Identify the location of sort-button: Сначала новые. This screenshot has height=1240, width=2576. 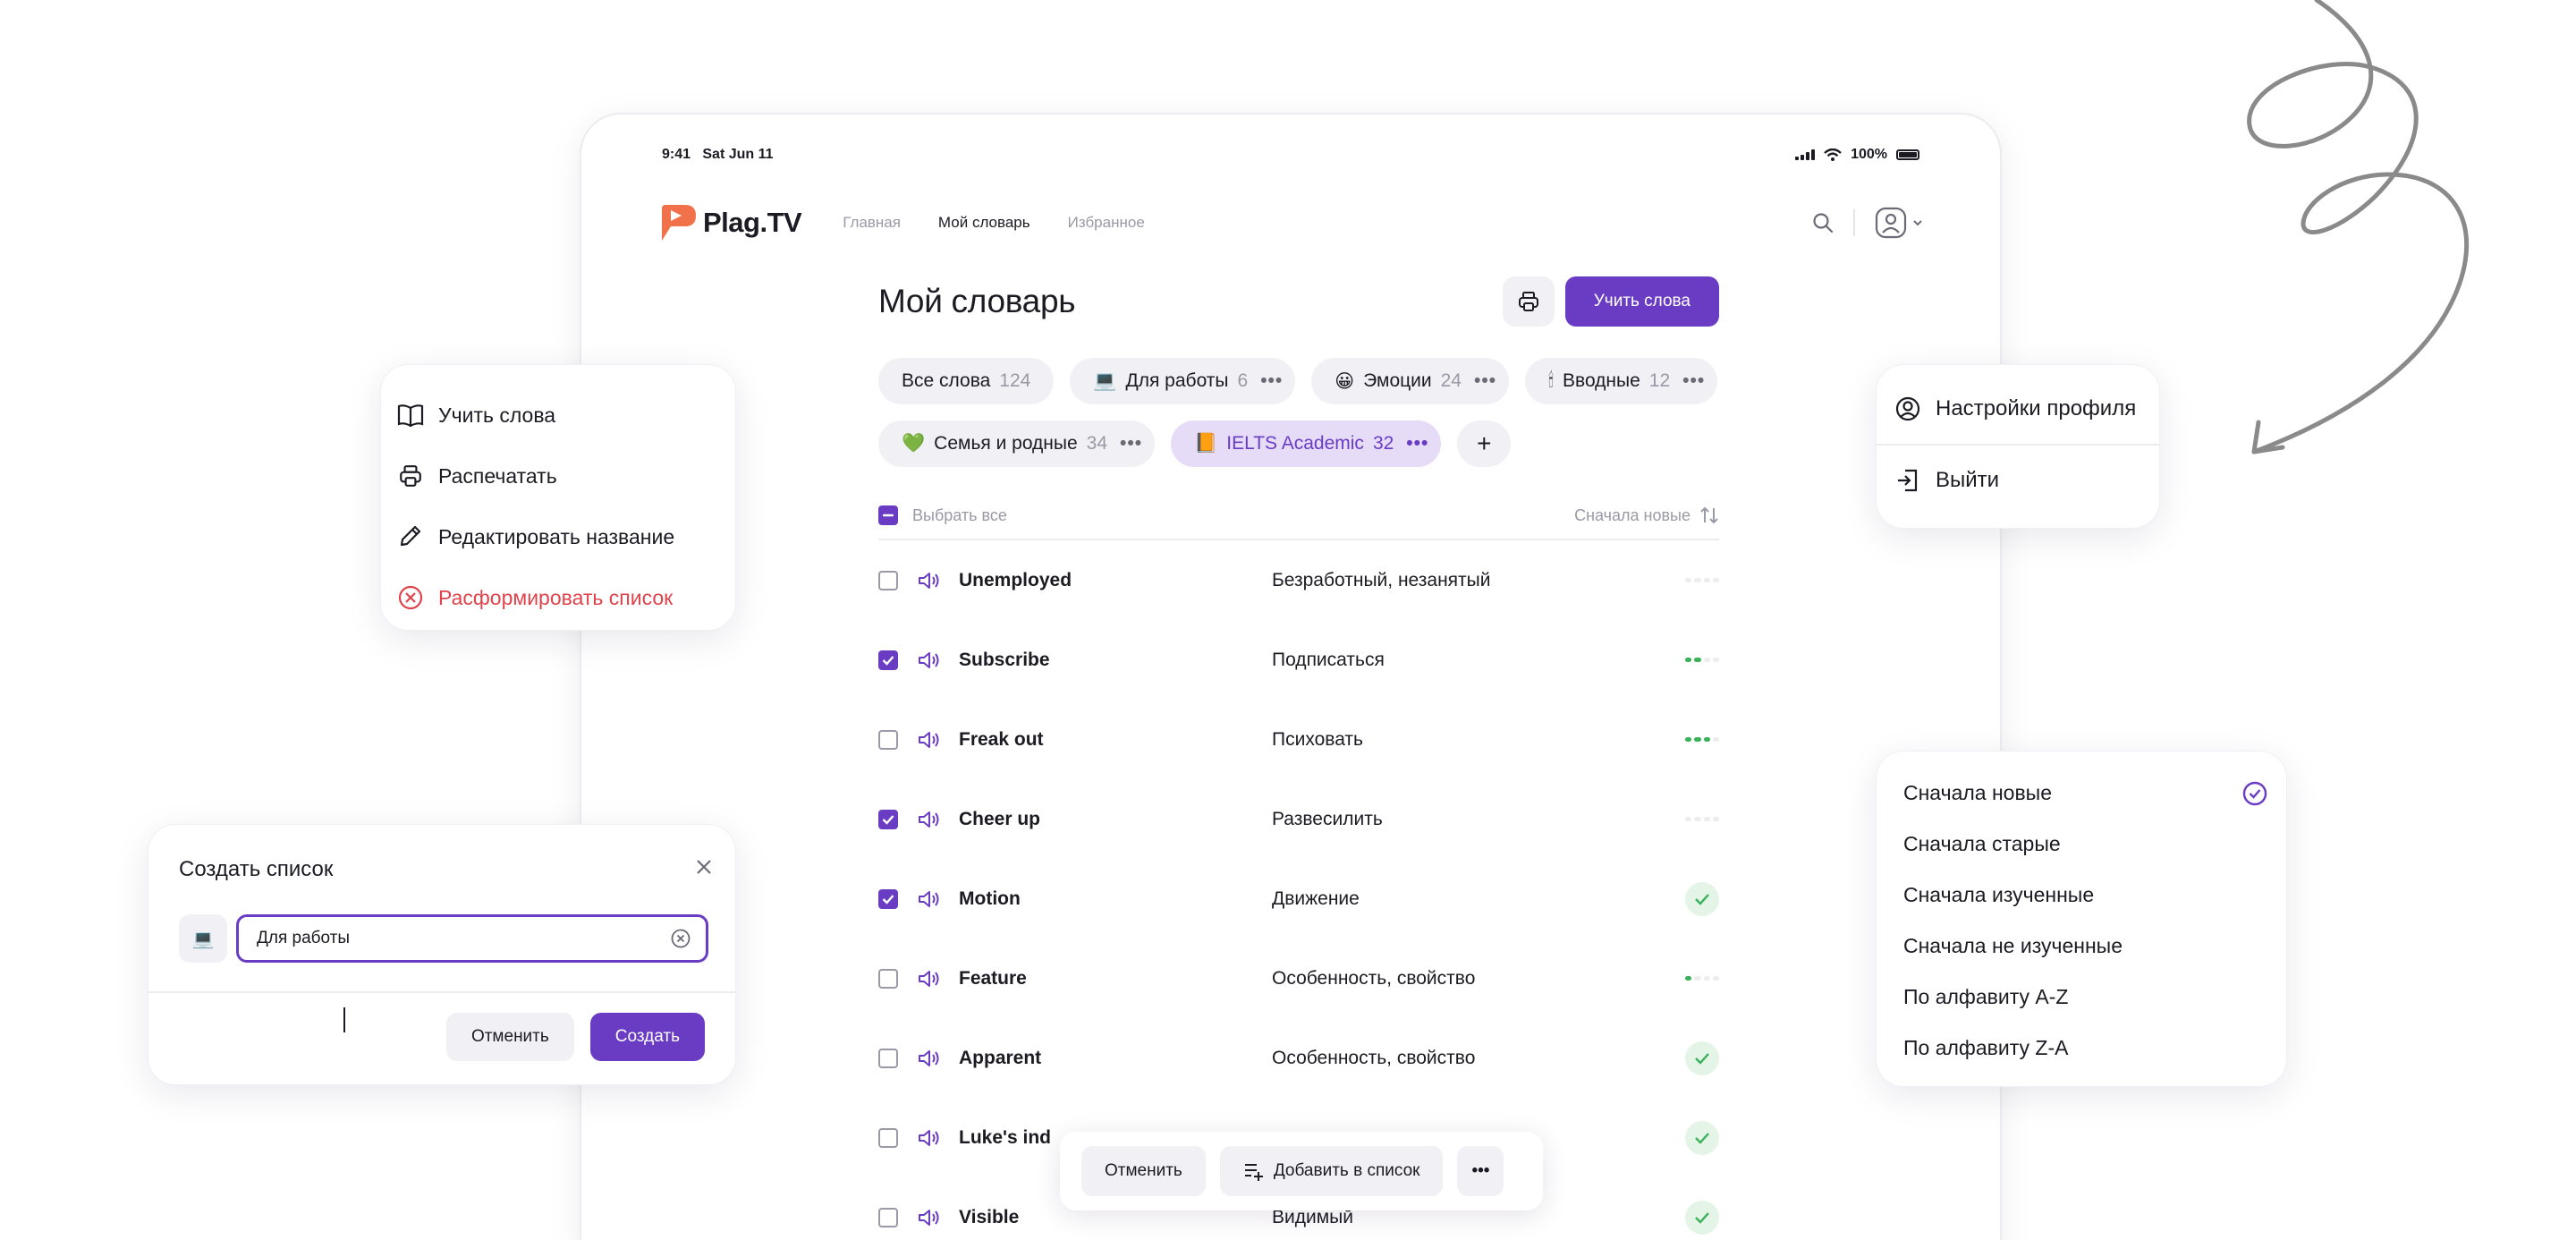
(1646, 515).